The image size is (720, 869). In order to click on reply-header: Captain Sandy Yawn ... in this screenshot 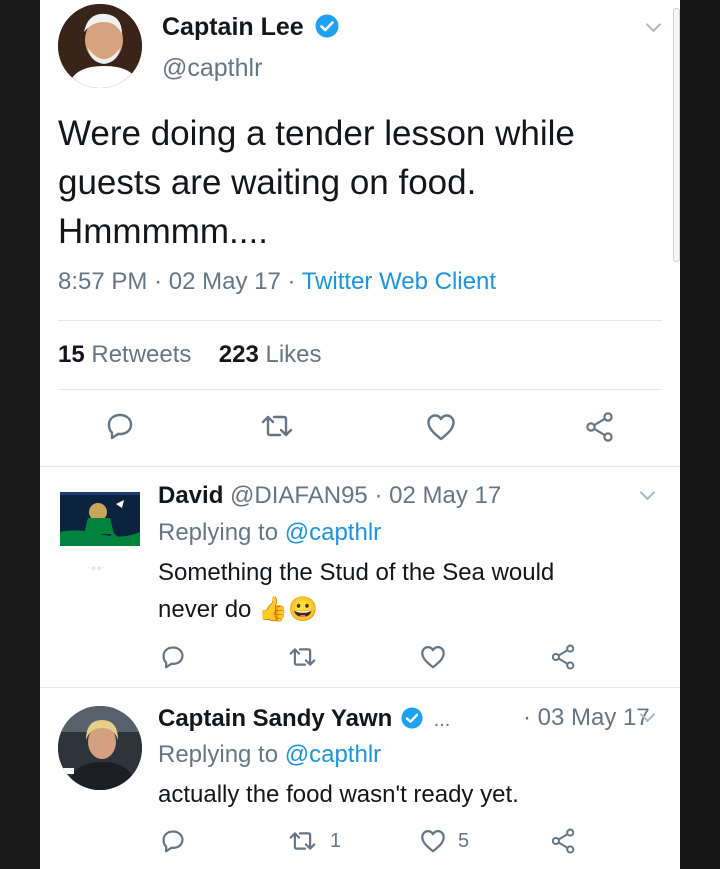, I will do `click(304, 718)`.